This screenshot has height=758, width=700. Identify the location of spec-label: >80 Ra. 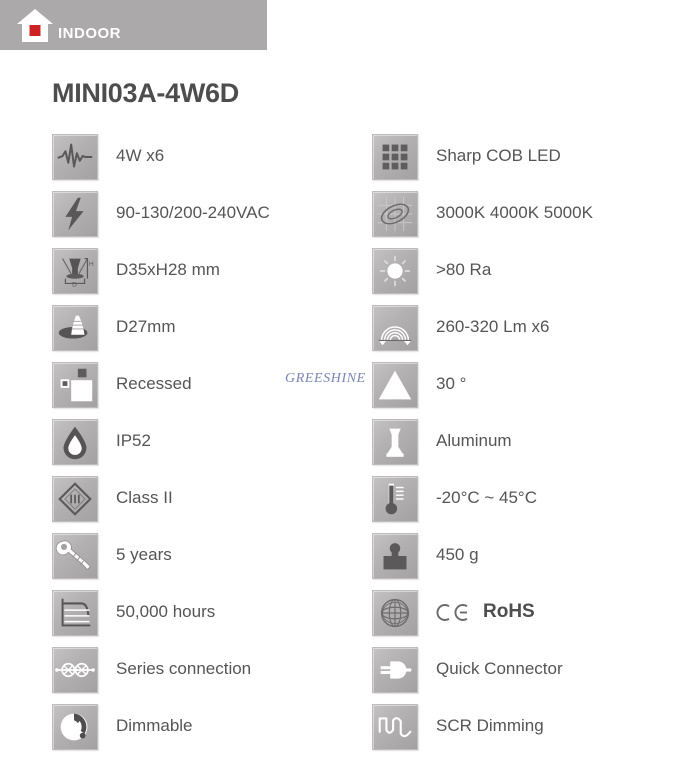
(464, 270).